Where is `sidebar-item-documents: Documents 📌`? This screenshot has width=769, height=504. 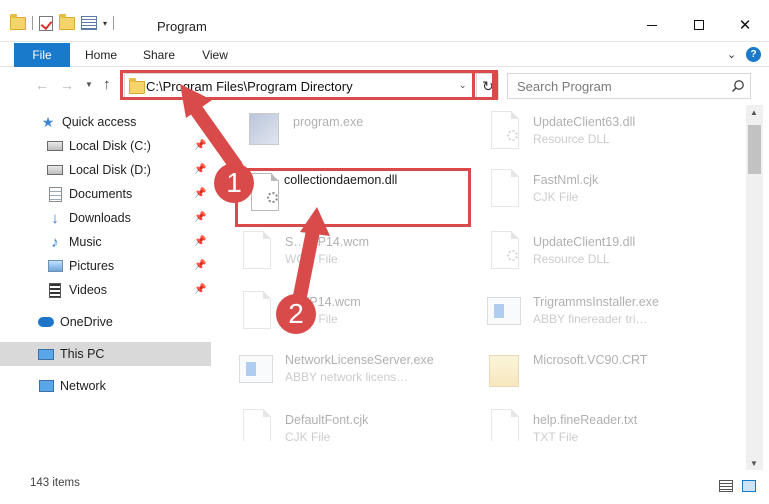 sidebar-item-documents: Documents 📌 is located at coordinates (105, 194).